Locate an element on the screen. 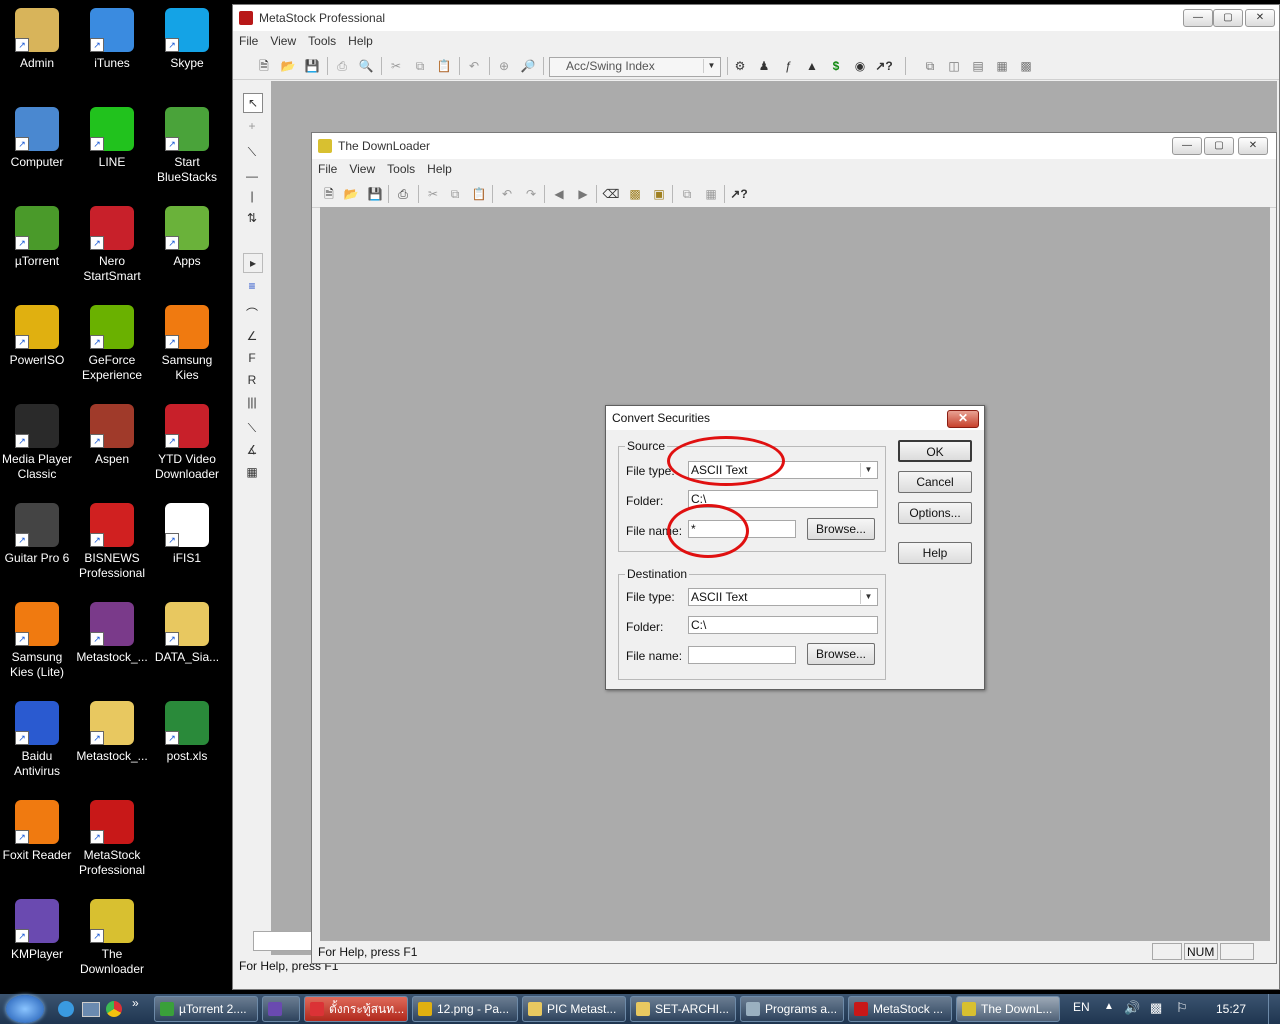 The image size is (1280, 1024). help-button: Help is located at coordinates (935, 553).